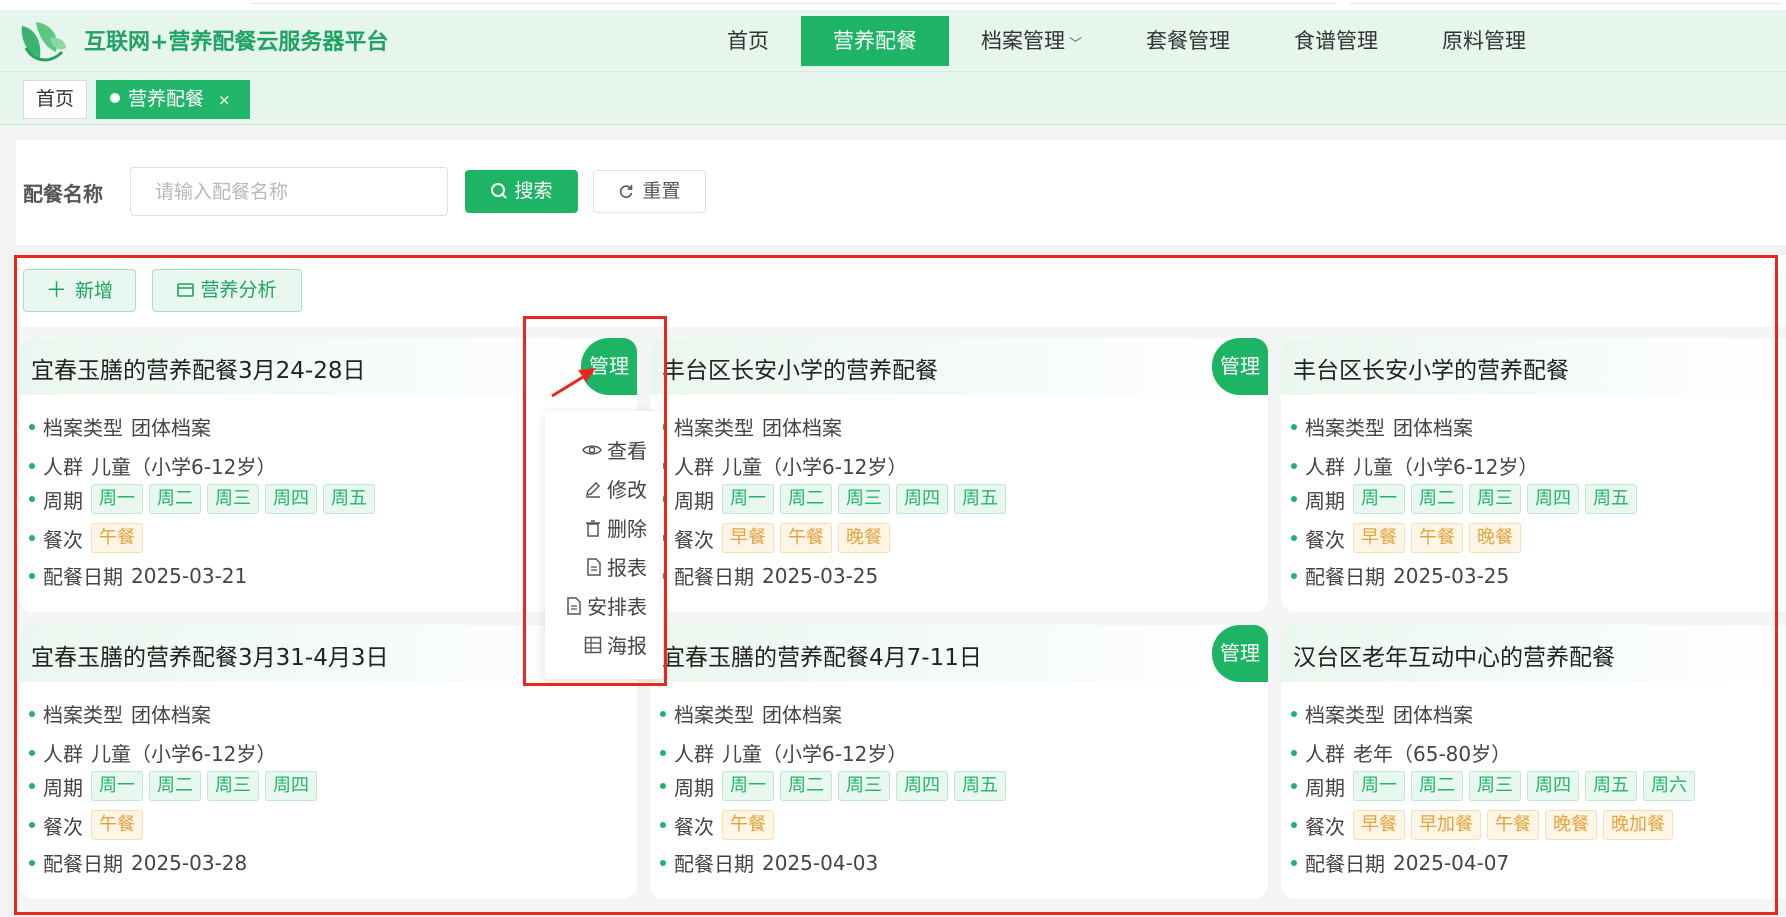 The width and height of the screenshot is (1786, 917). Describe the element at coordinates (614, 449) in the screenshot. I see `menu-item-view: 查看` at that location.